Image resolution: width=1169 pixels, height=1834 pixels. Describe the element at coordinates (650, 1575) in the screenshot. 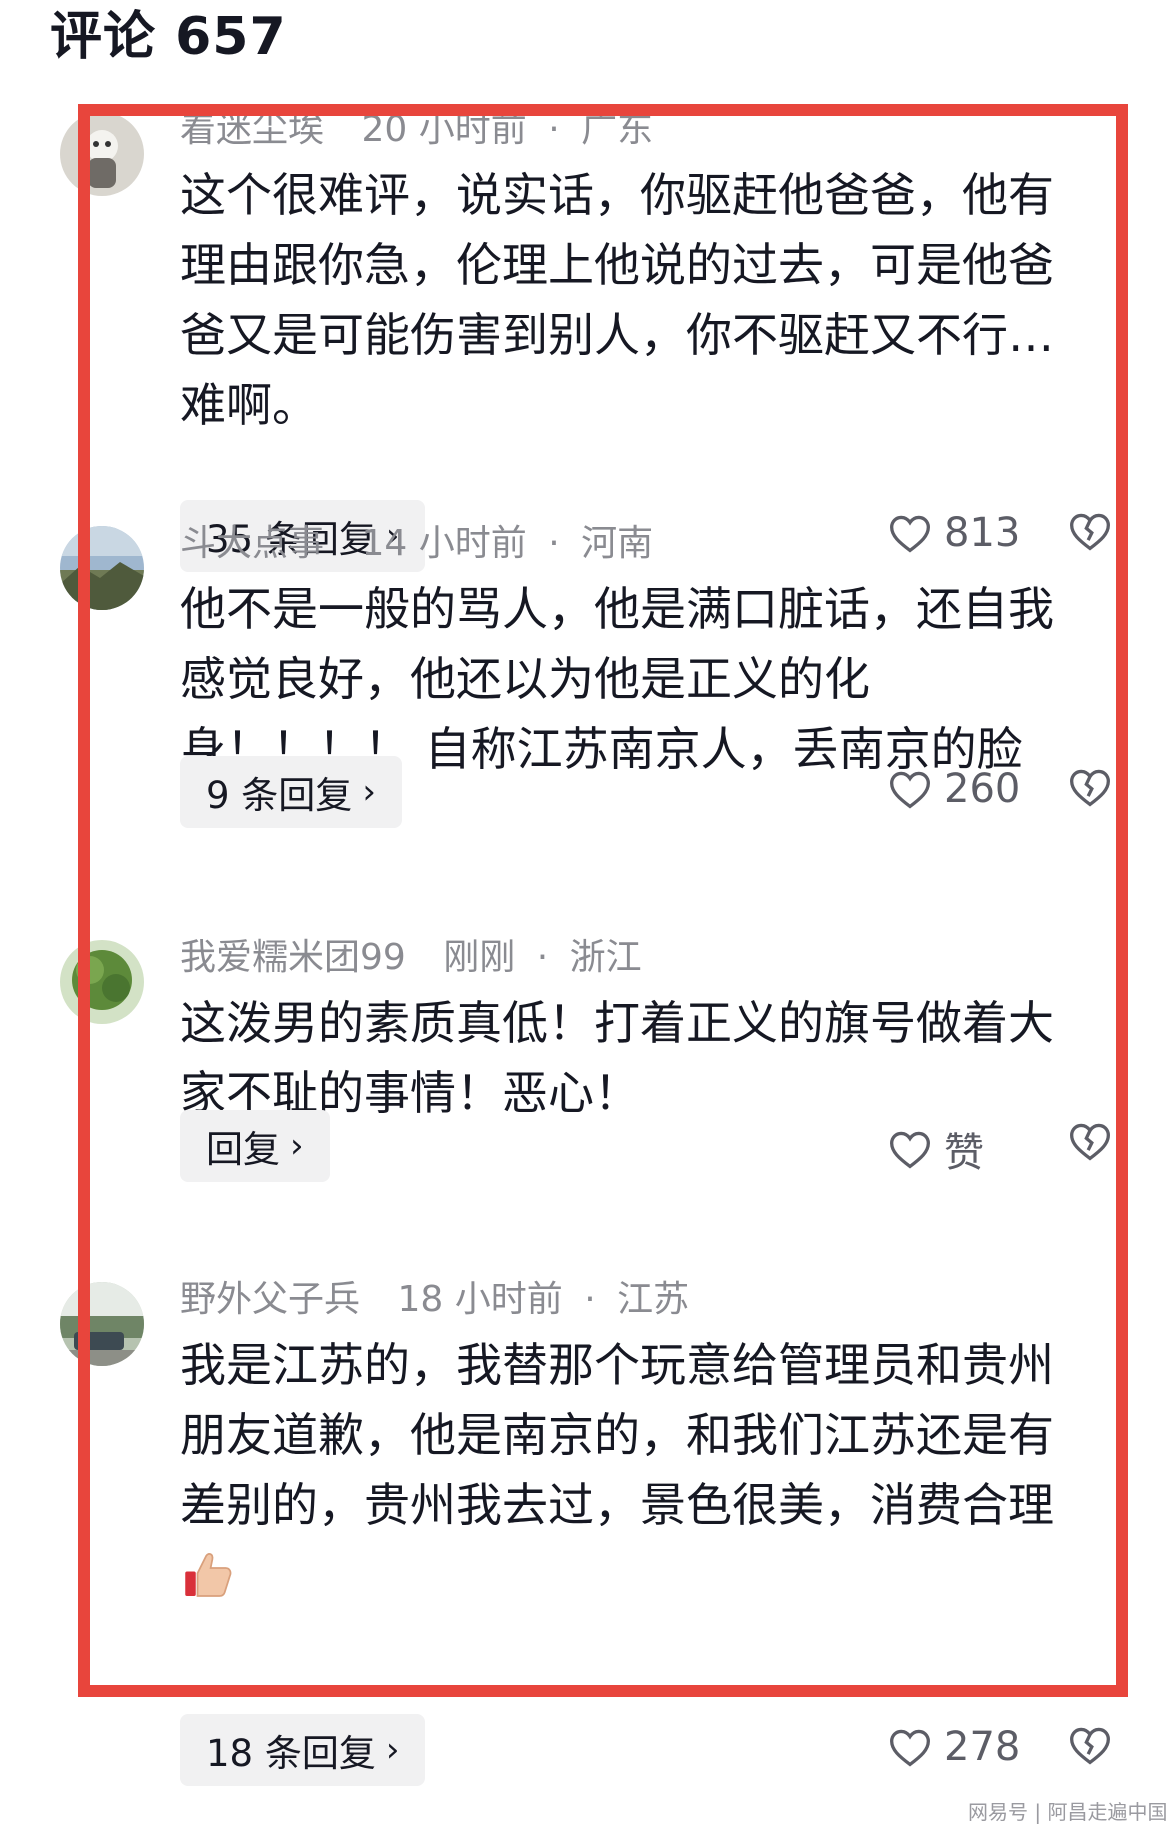

I see `comment-emoji-line` at that location.